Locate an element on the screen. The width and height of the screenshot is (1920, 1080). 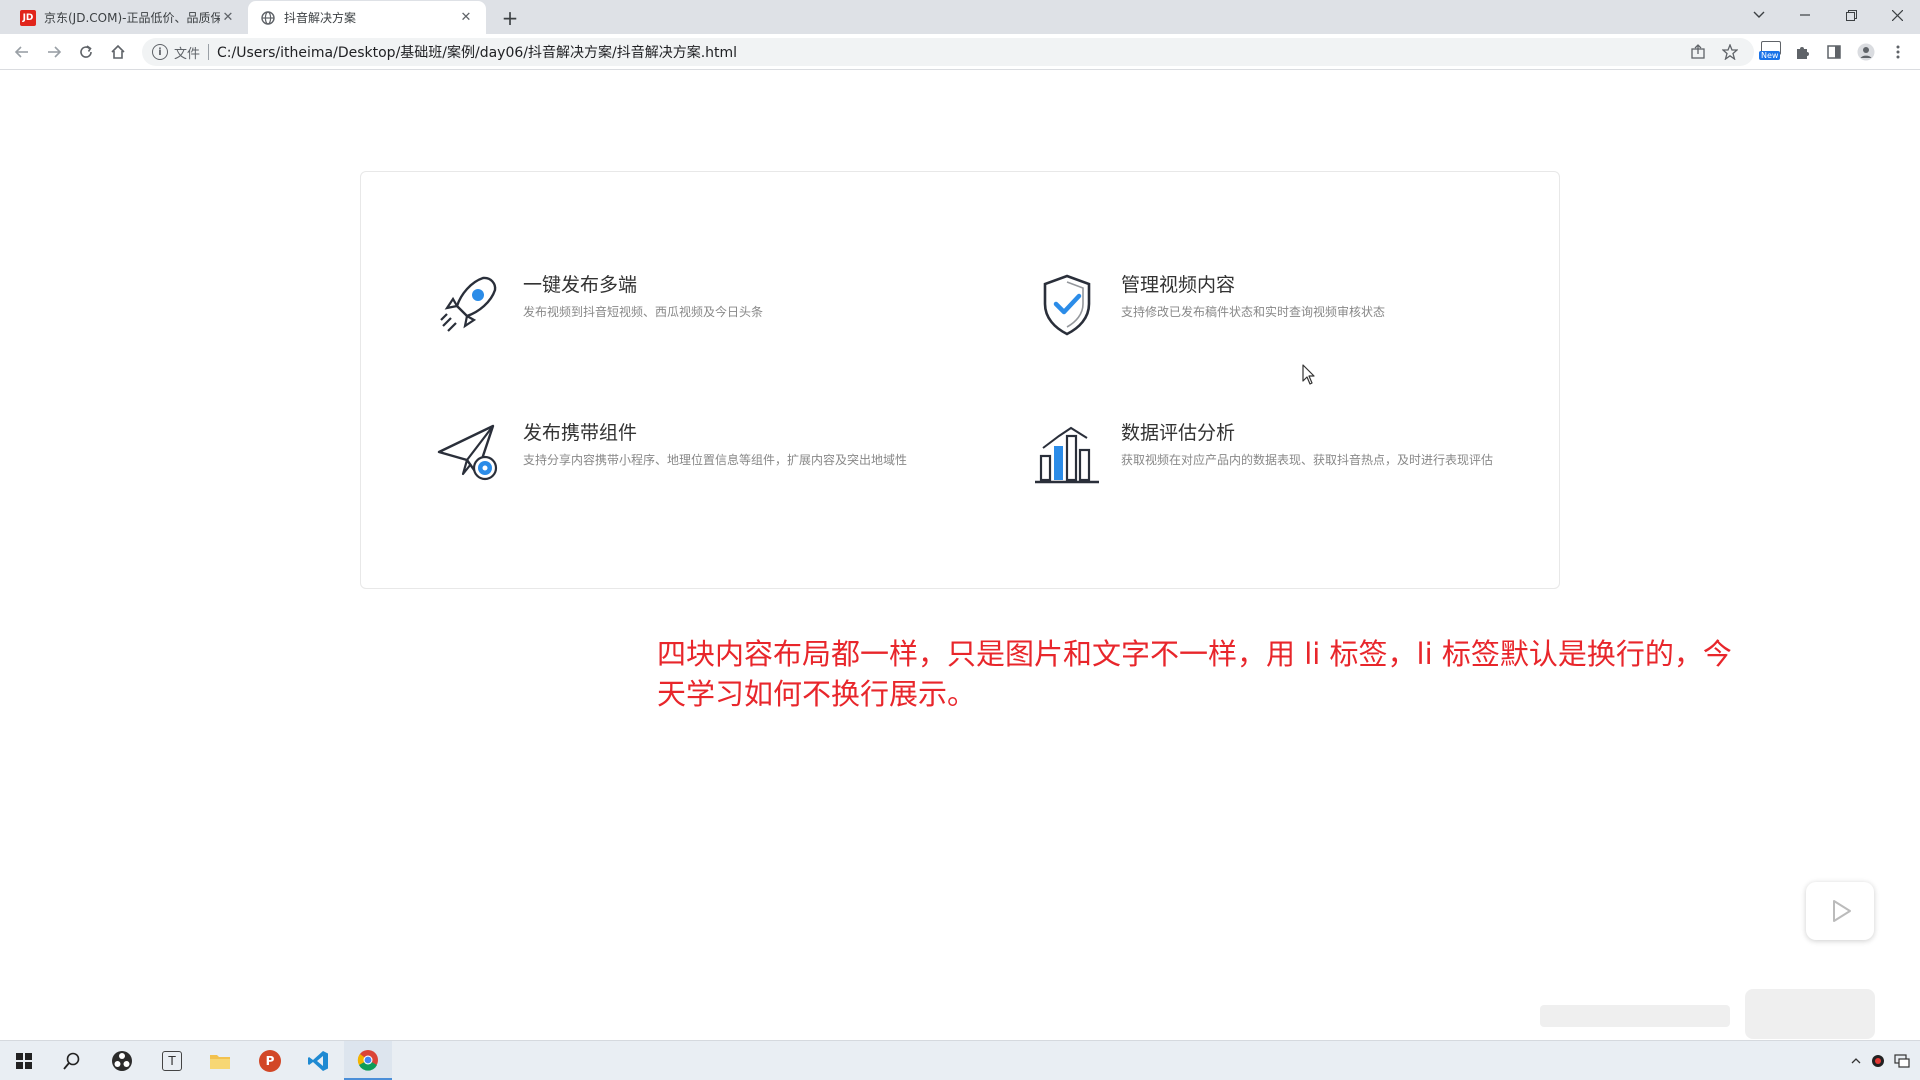
side-panel-icon is located at coordinates (1834, 52).